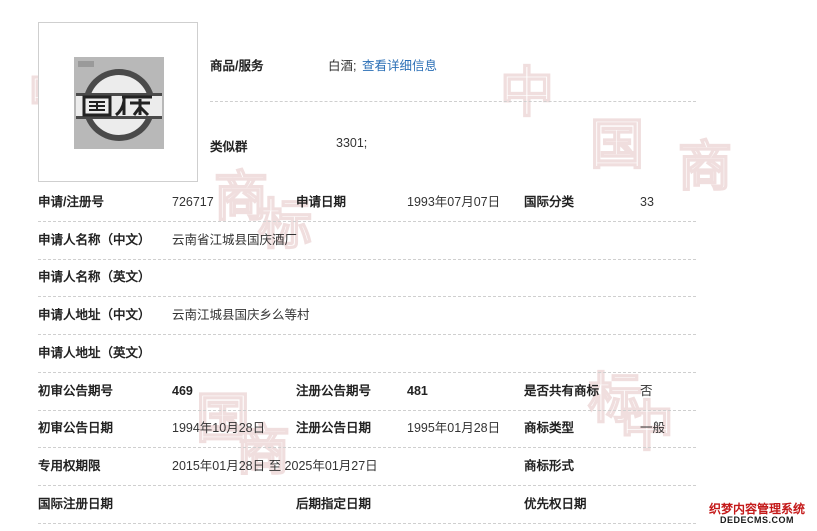 The width and height of the screenshot is (817, 531). I want to click on watermark-badge: 织梦内容管理系统 DEDECMS.COM, so click(757, 514).